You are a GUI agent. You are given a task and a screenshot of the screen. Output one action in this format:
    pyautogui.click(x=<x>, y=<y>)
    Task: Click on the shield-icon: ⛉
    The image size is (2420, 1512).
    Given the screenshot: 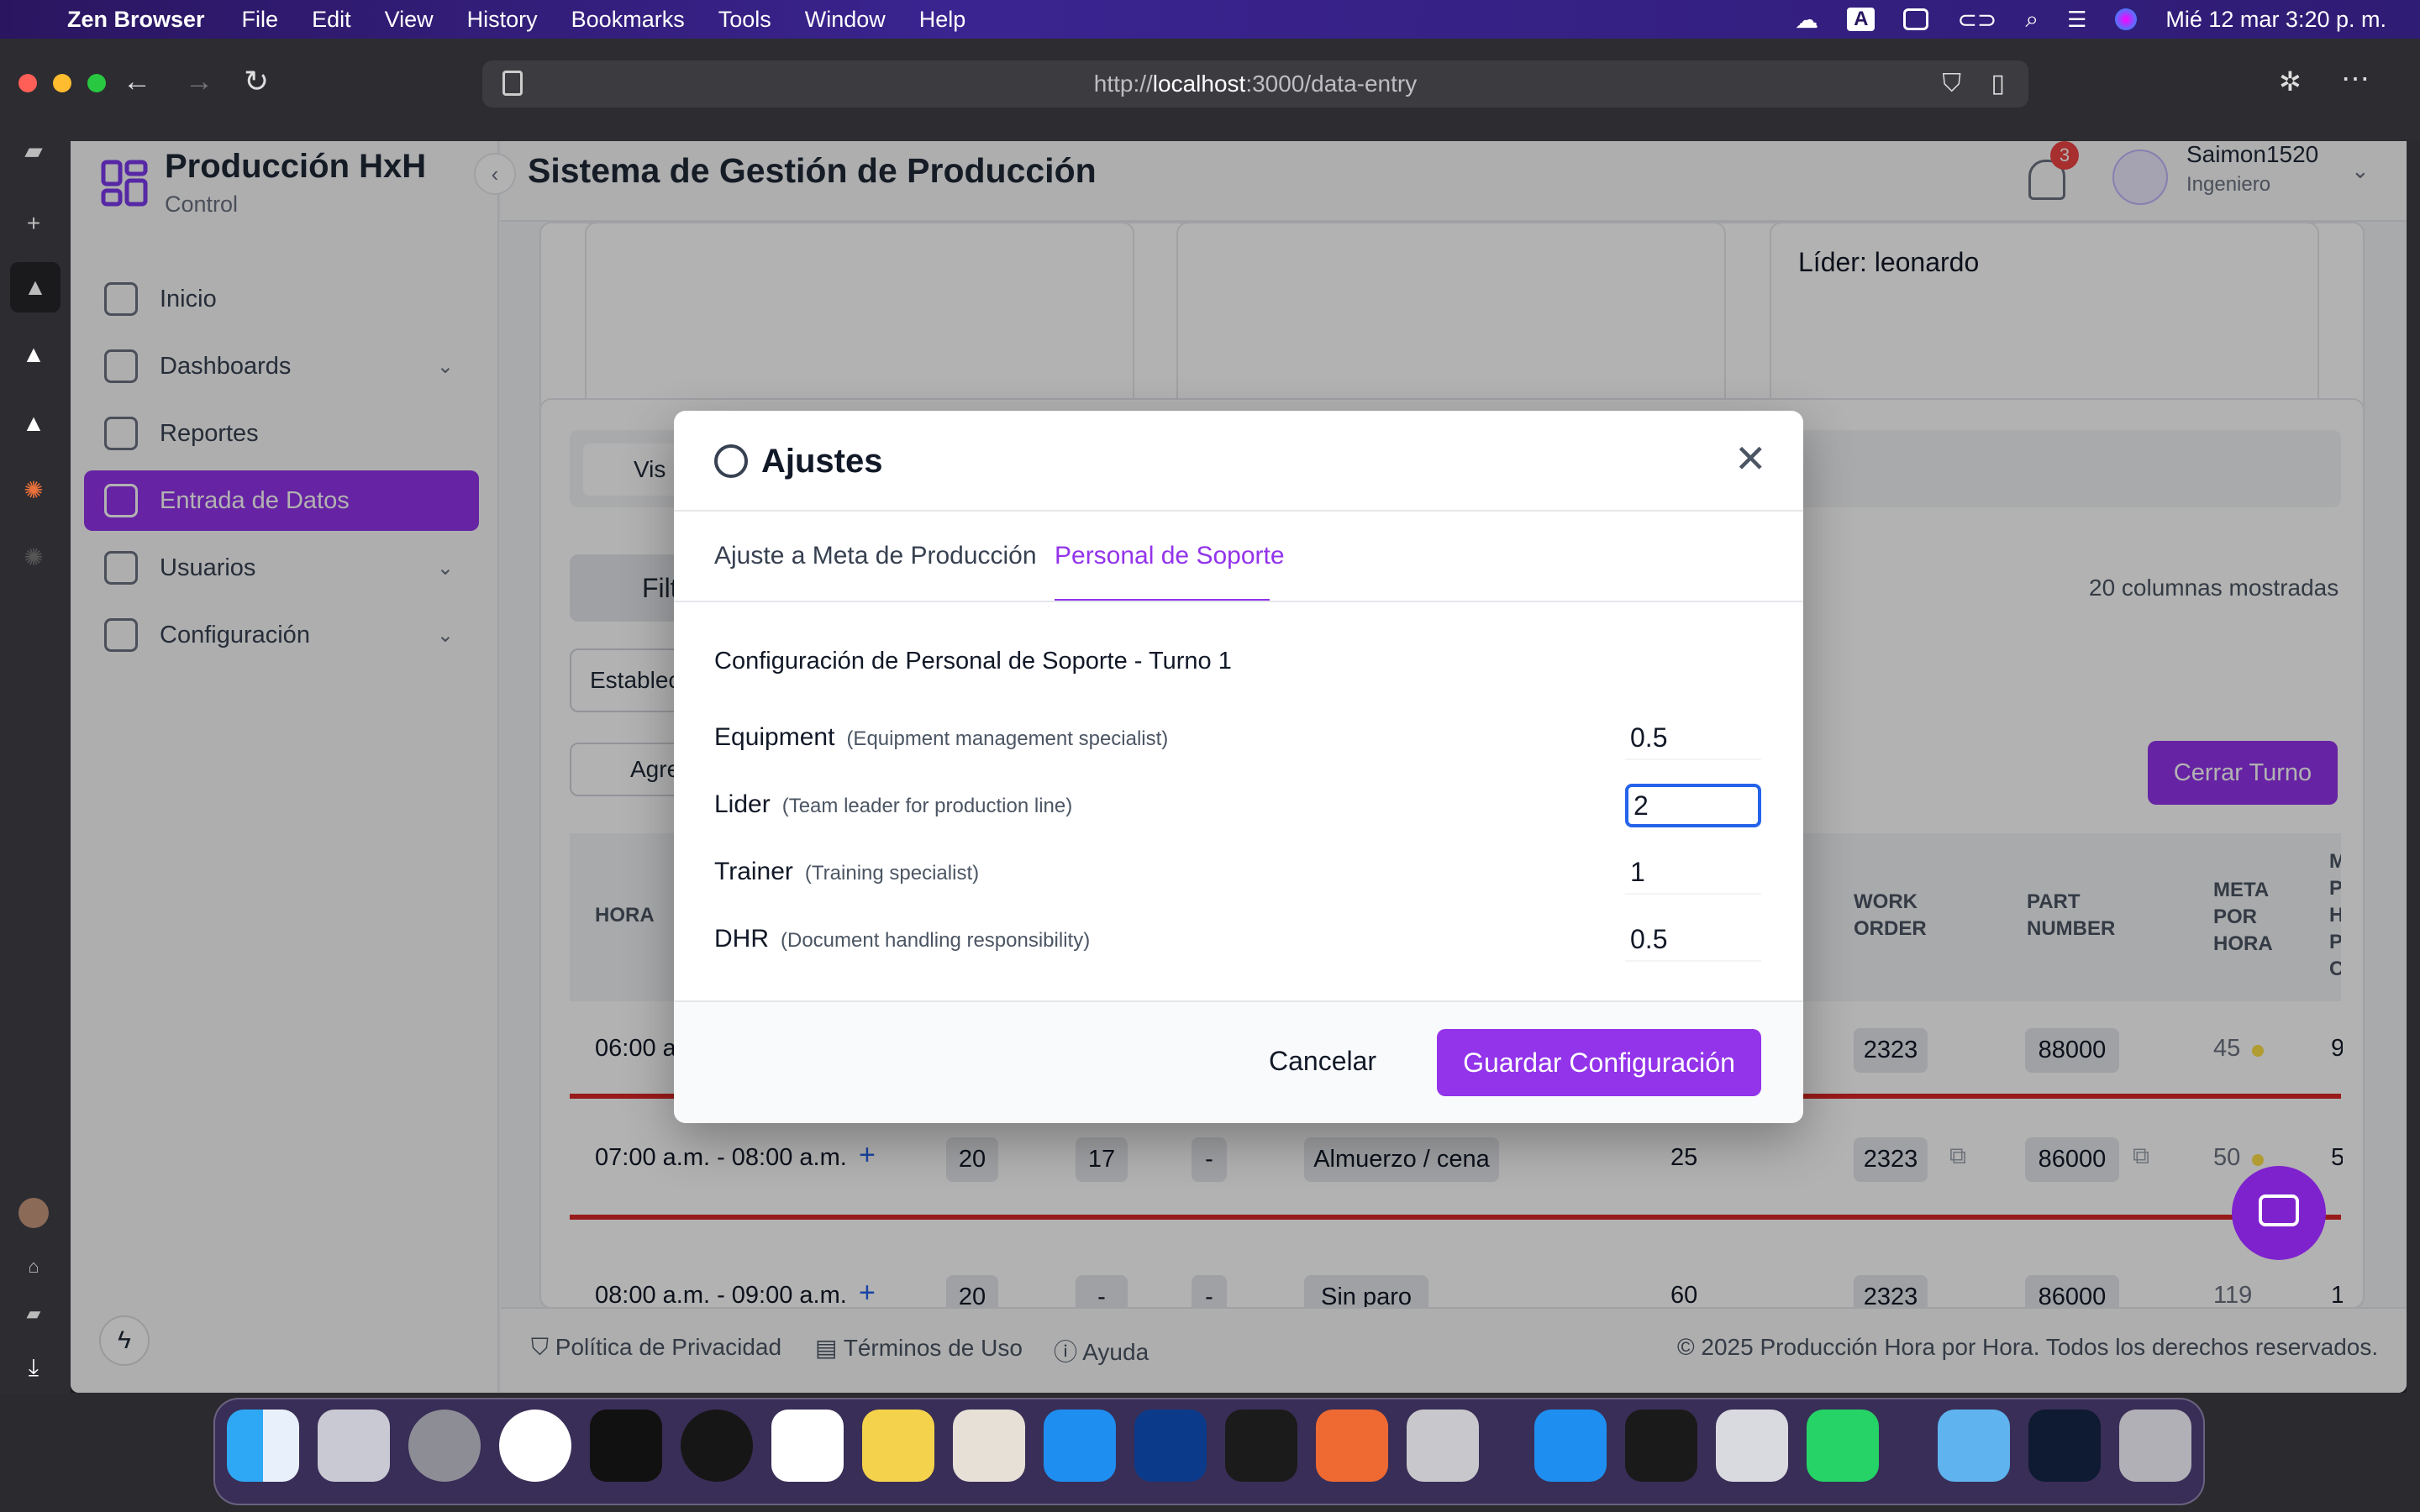 What is the action you would take?
    pyautogui.click(x=1952, y=84)
    